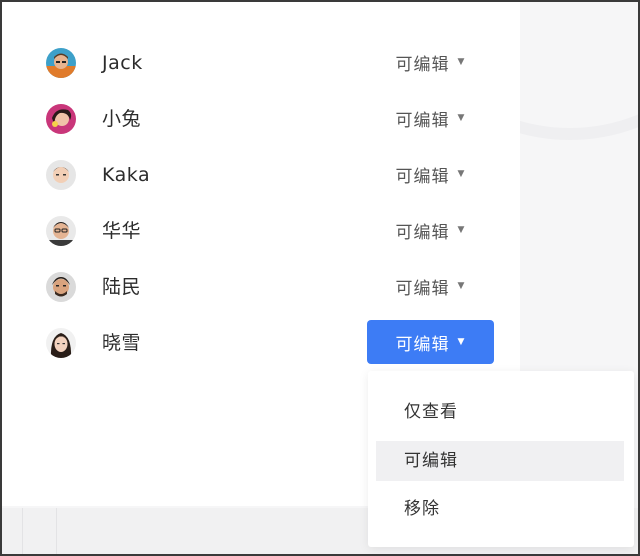 The height and width of the screenshot is (556, 640). I want to click on member-name: 晓雪, so click(122, 343).